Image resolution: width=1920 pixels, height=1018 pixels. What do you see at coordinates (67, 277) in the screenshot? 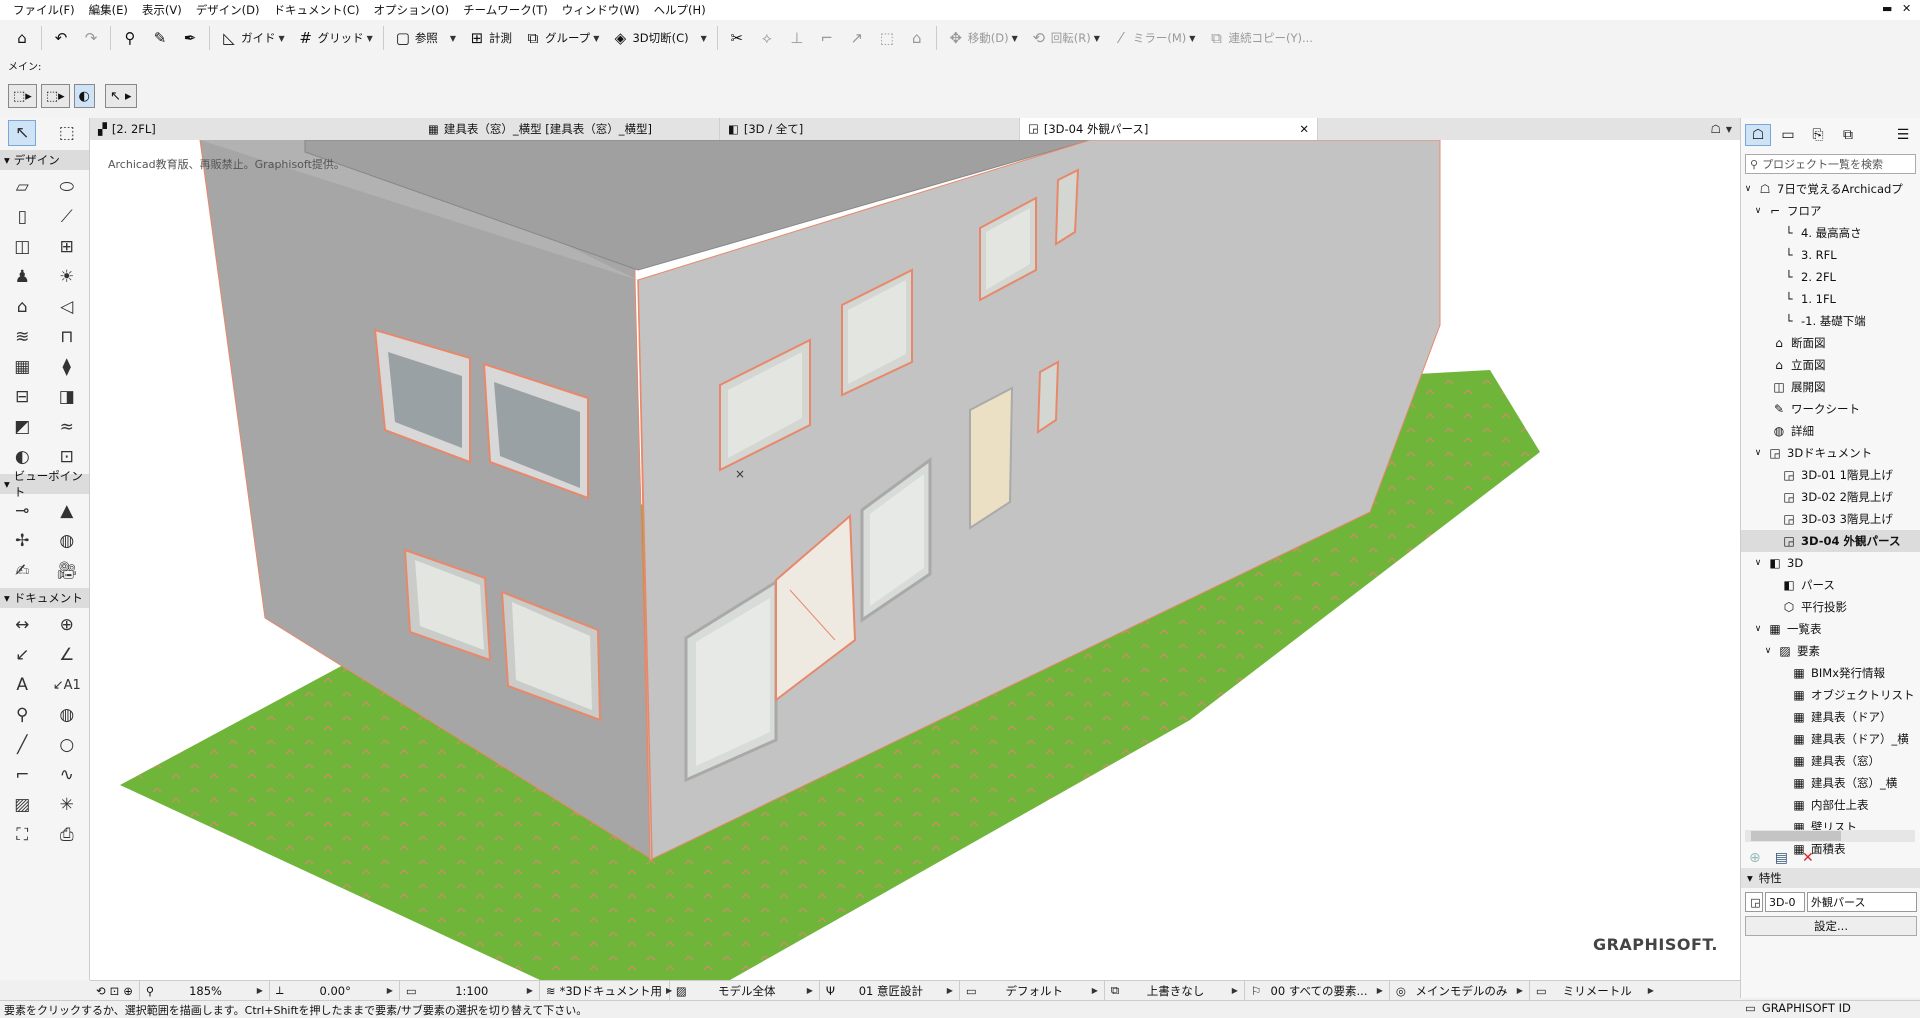
I see `lamp-tool-icon: ☀` at bounding box center [67, 277].